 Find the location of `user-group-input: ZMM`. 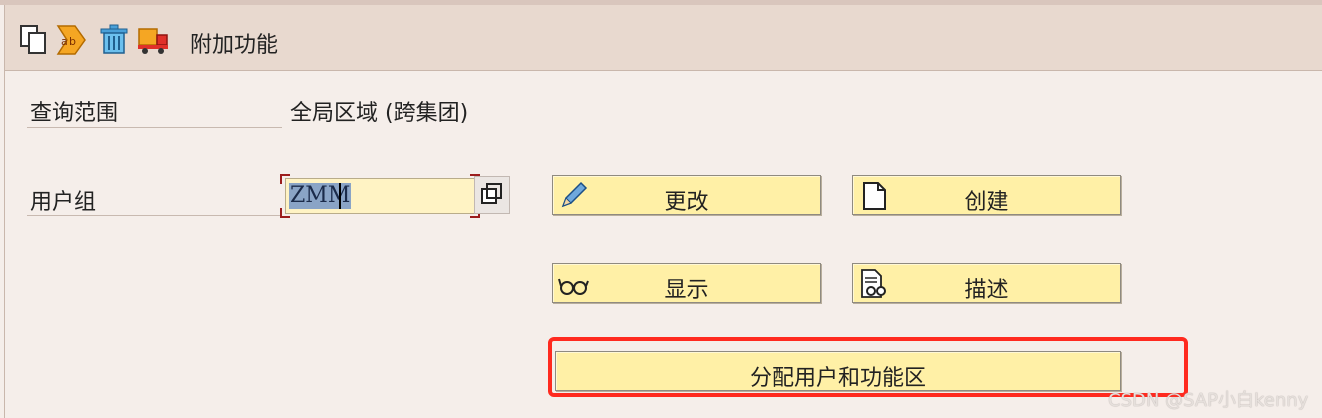

user-group-input: ZMM is located at coordinates (380, 196).